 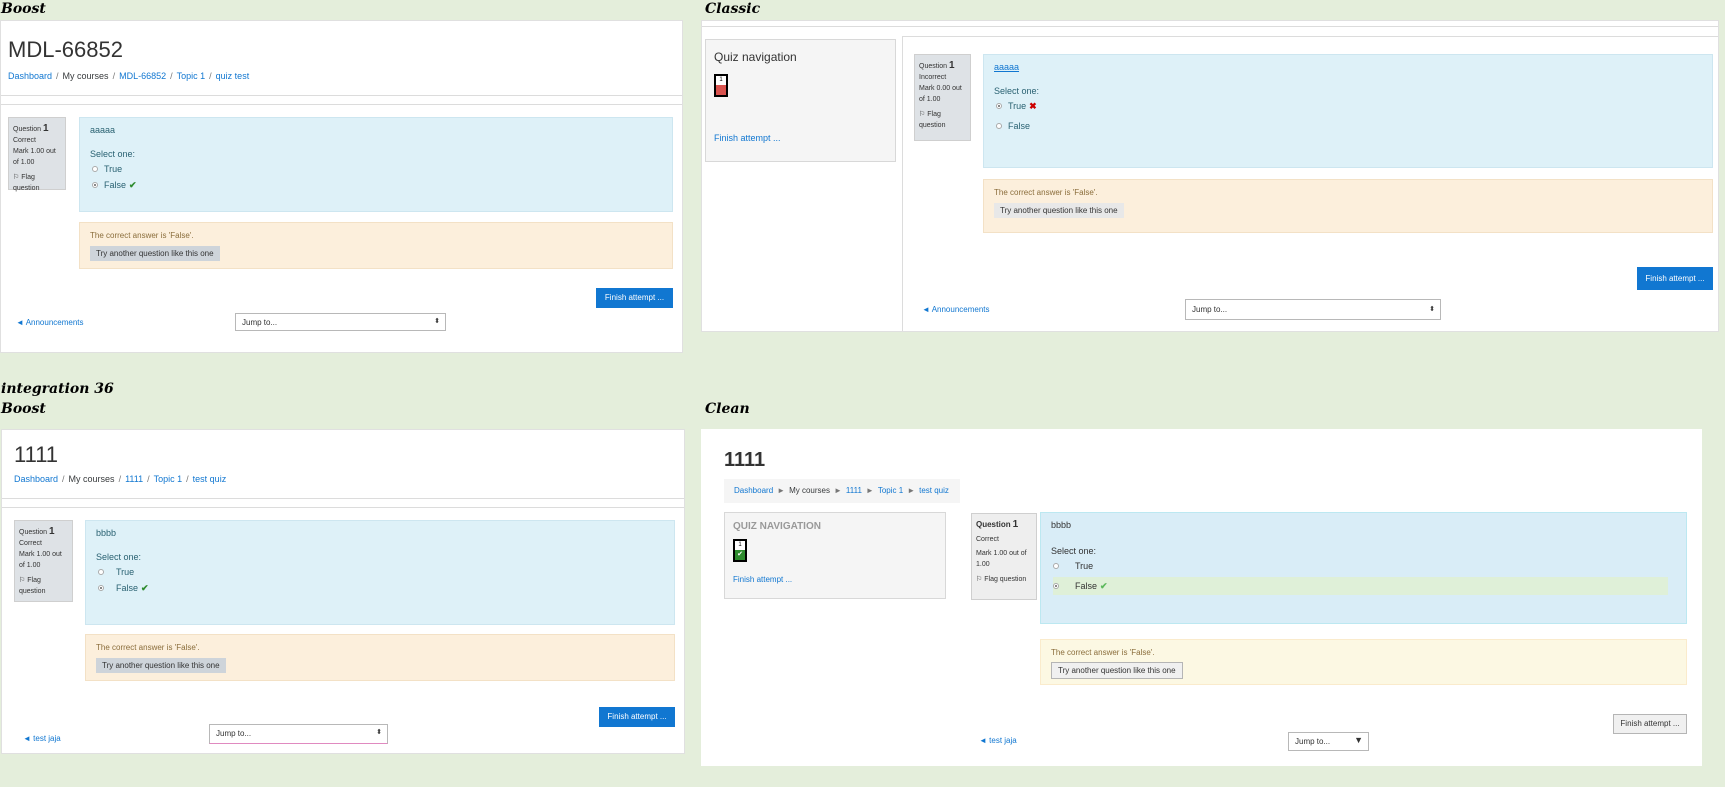 I want to click on caption-classic: Classic, so click(x=733, y=9).